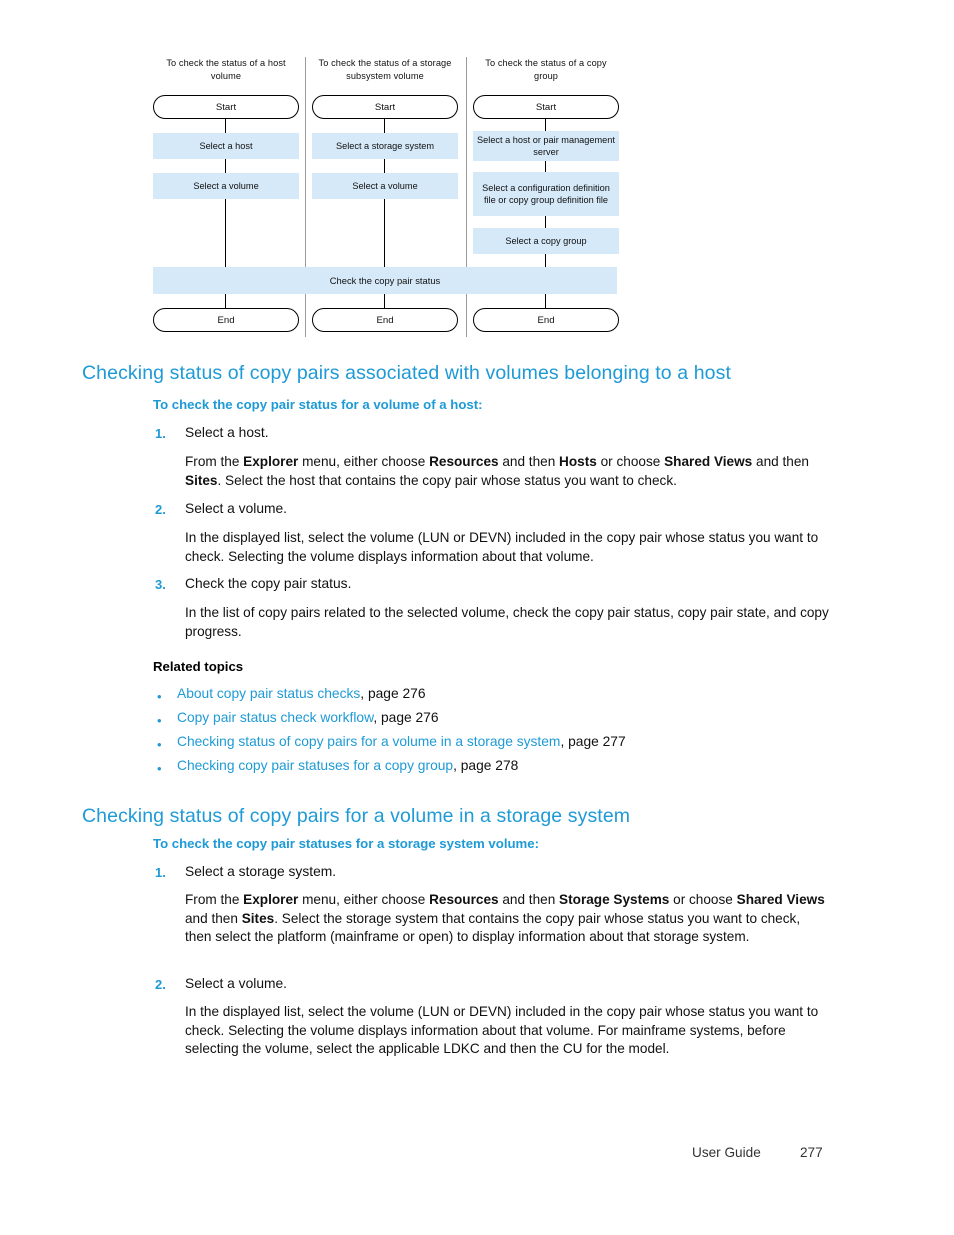  I want to click on flow-node-shared-check-copy-pair-status: Check the copy pair status, so click(385, 280).